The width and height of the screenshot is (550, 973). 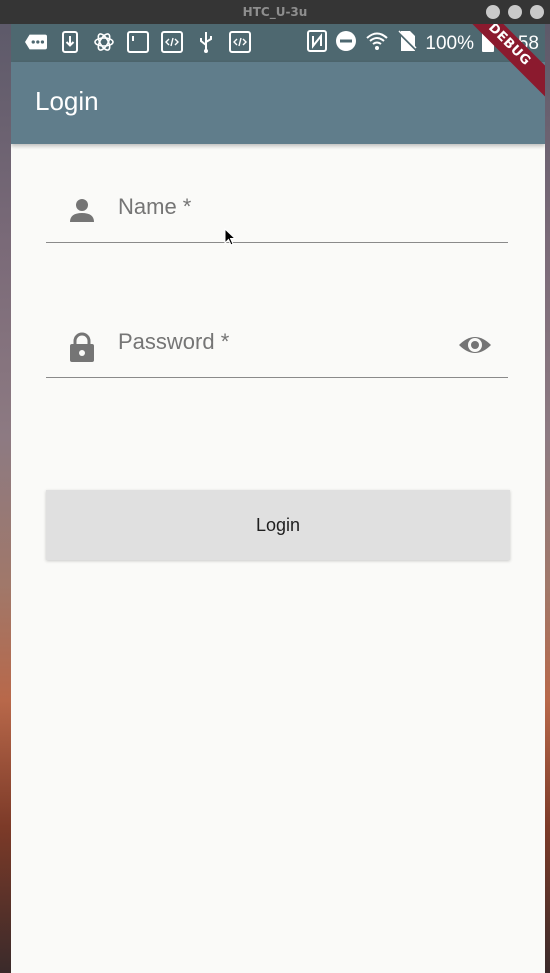 What do you see at coordinates (277, 347) in the screenshot?
I see `password-field: Password *` at bounding box center [277, 347].